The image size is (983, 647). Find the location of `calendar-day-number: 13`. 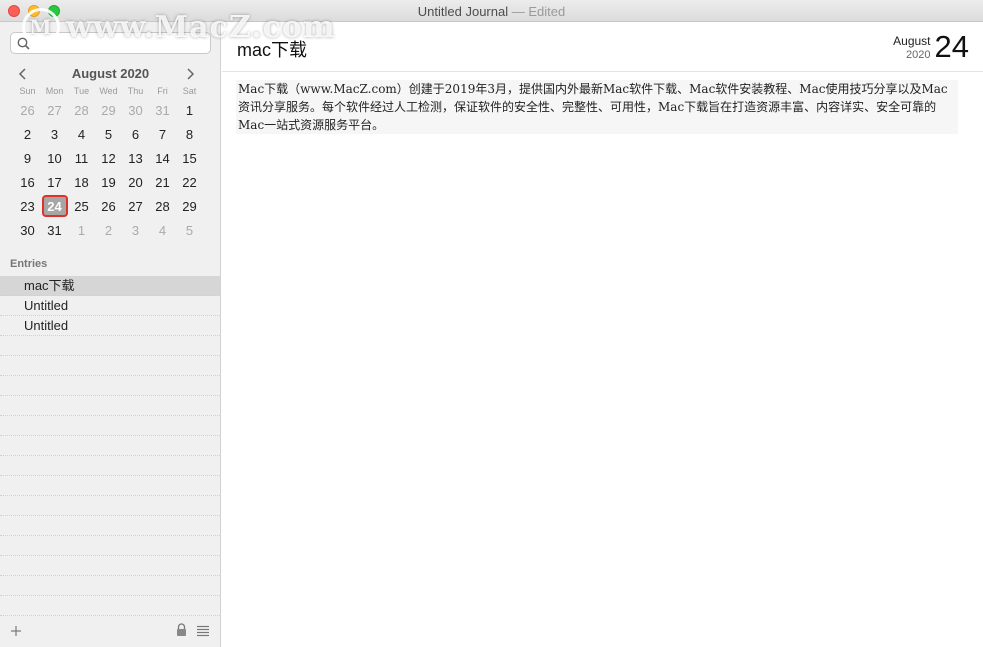

calendar-day-number: 13 is located at coordinates (135, 158).